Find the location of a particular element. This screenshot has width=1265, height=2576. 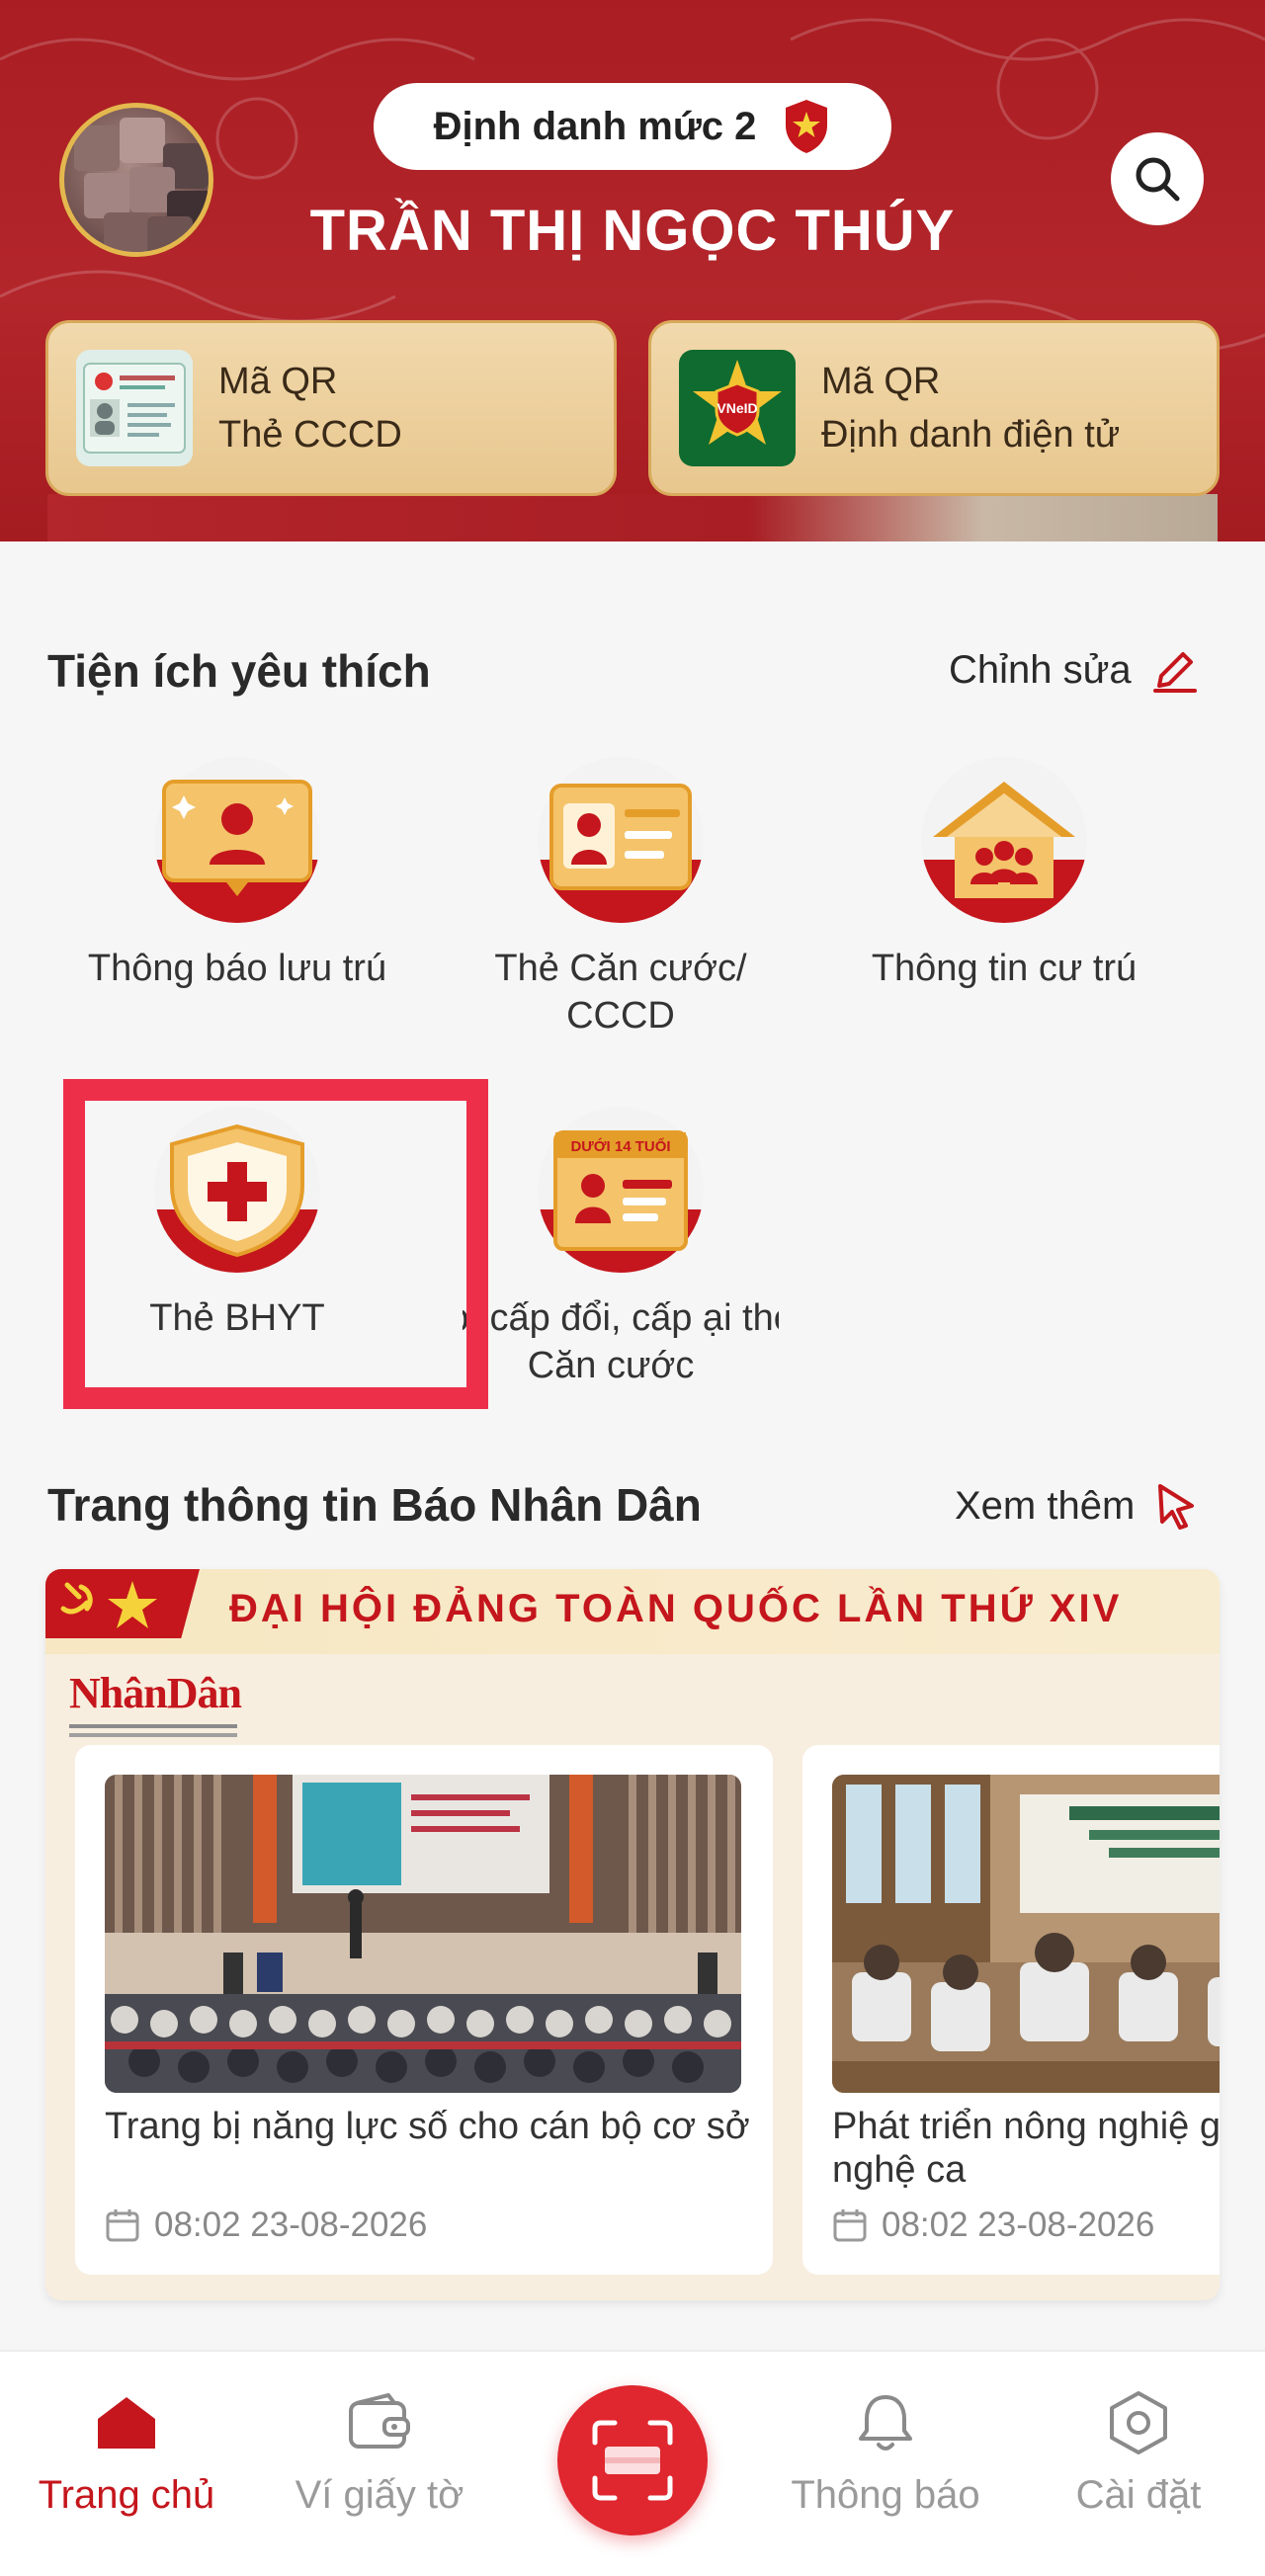

scan-button is located at coordinates (632, 2460).